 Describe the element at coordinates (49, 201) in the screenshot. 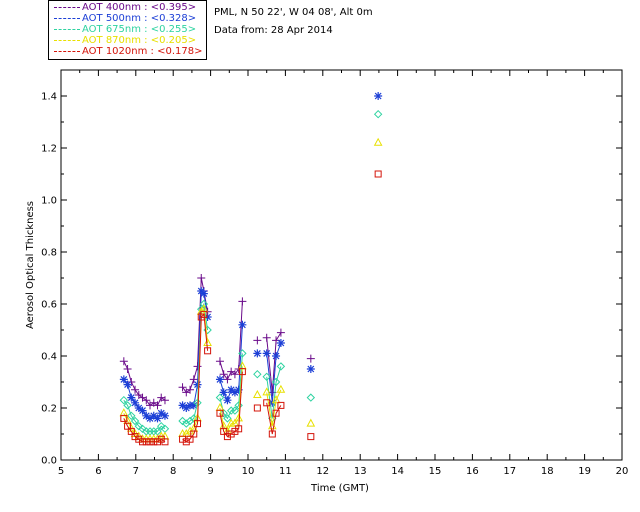

I see `y-tick-label: 1.0` at that location.